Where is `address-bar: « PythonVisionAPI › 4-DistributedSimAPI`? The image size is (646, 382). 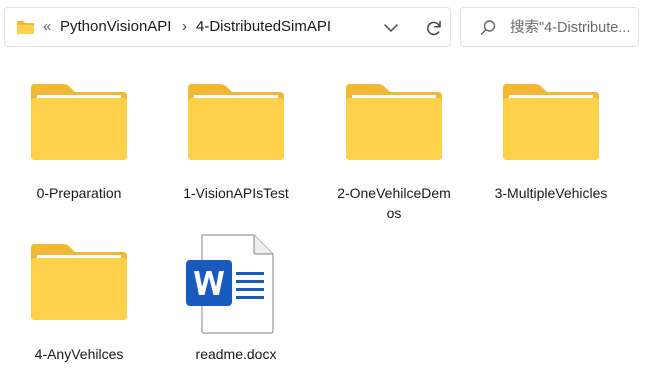
address-bar: « PythonVisionAPI › 4-DistributedSimAPI is located at coordinates (227, 27).